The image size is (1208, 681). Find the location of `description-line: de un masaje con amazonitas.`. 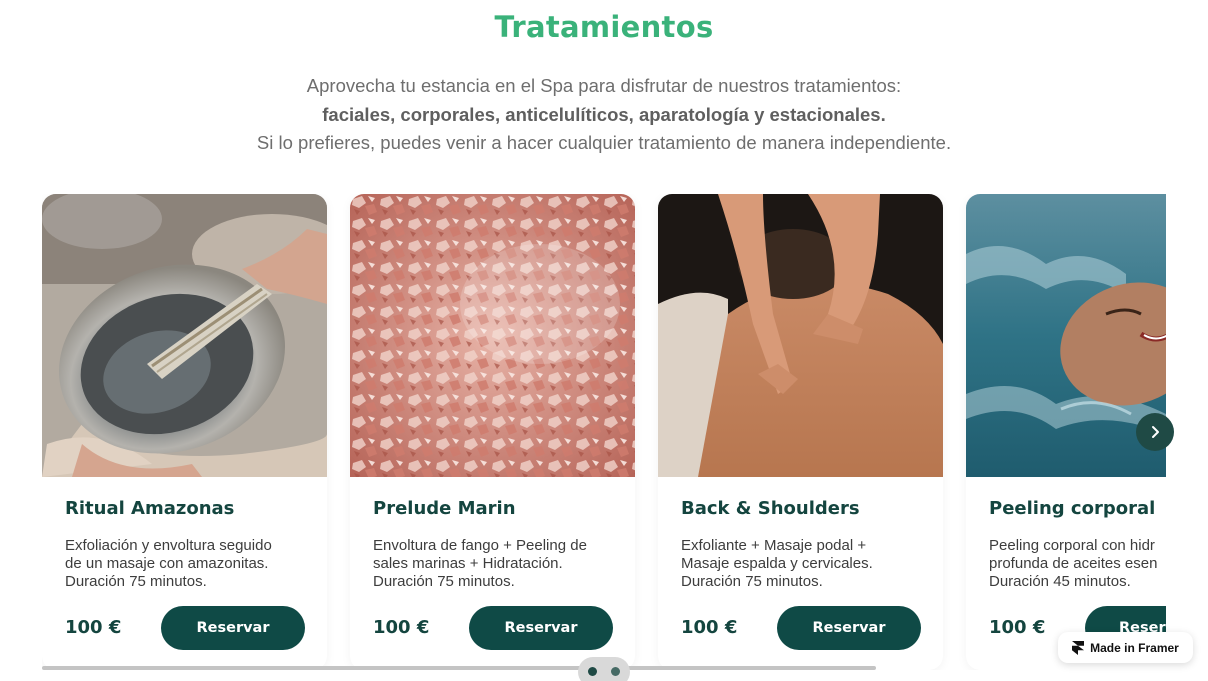

description-line: de un masaje con amazonitas. is located at coordinates (167, 563).